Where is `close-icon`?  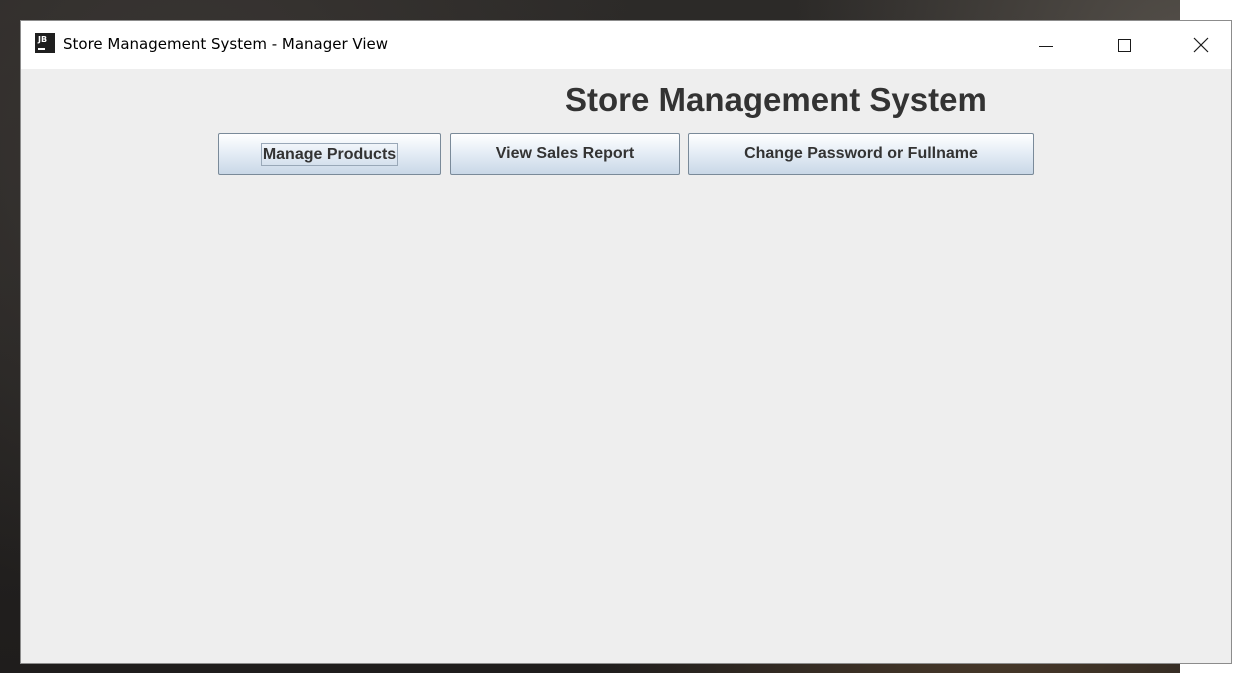
close-icon is located at coordinates (1201, 45).